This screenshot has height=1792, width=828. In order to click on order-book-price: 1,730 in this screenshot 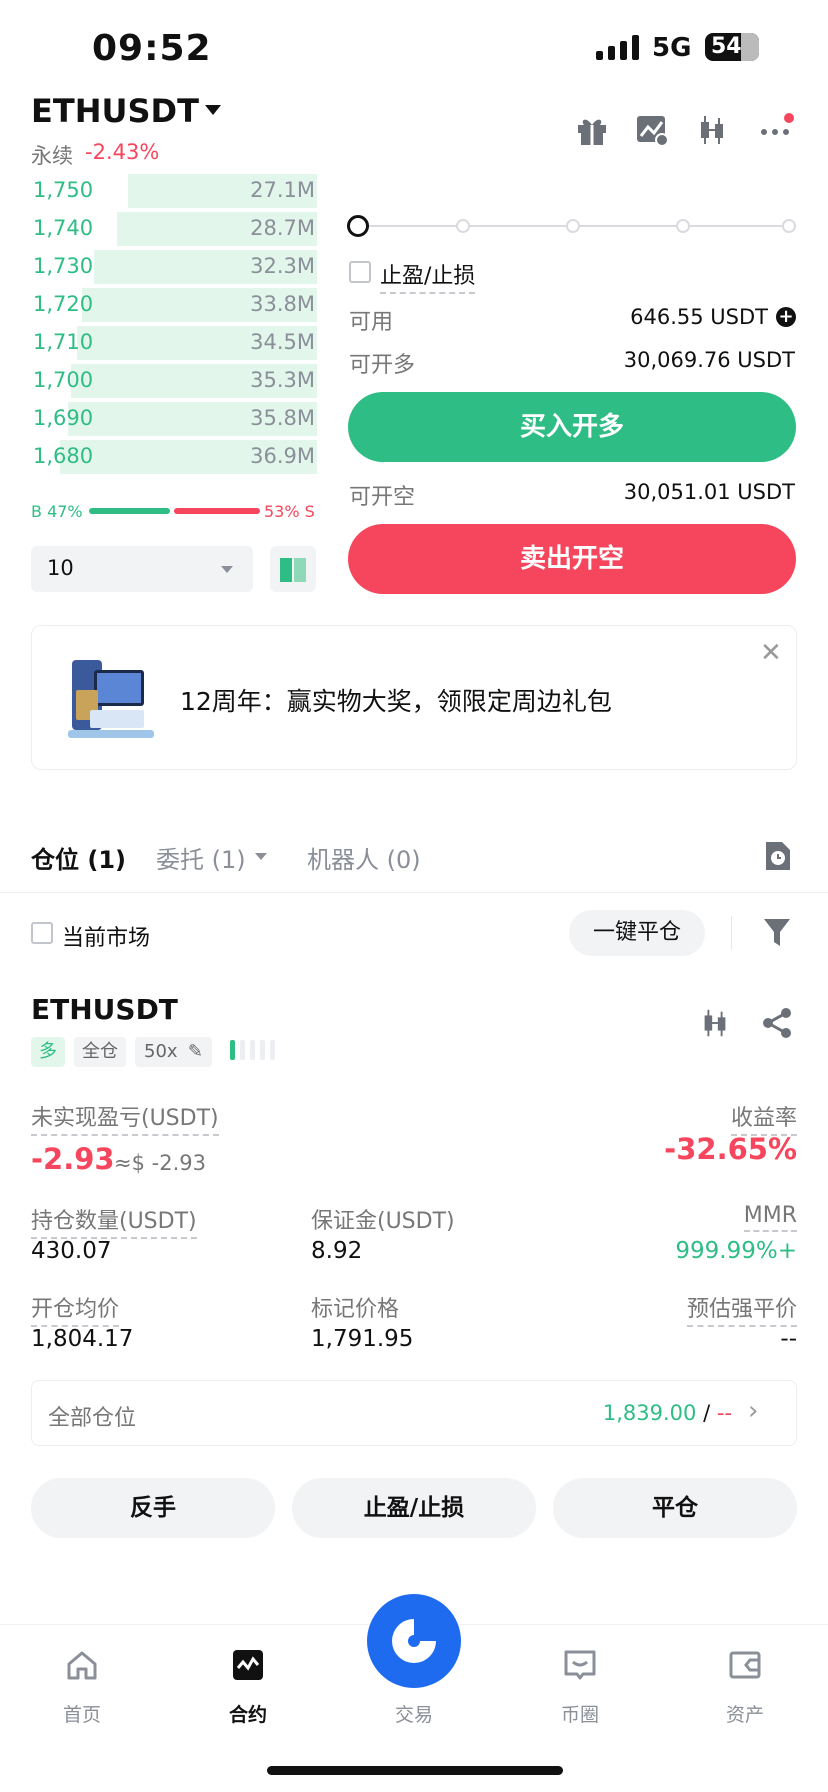, I will do `click(63, 266)`.